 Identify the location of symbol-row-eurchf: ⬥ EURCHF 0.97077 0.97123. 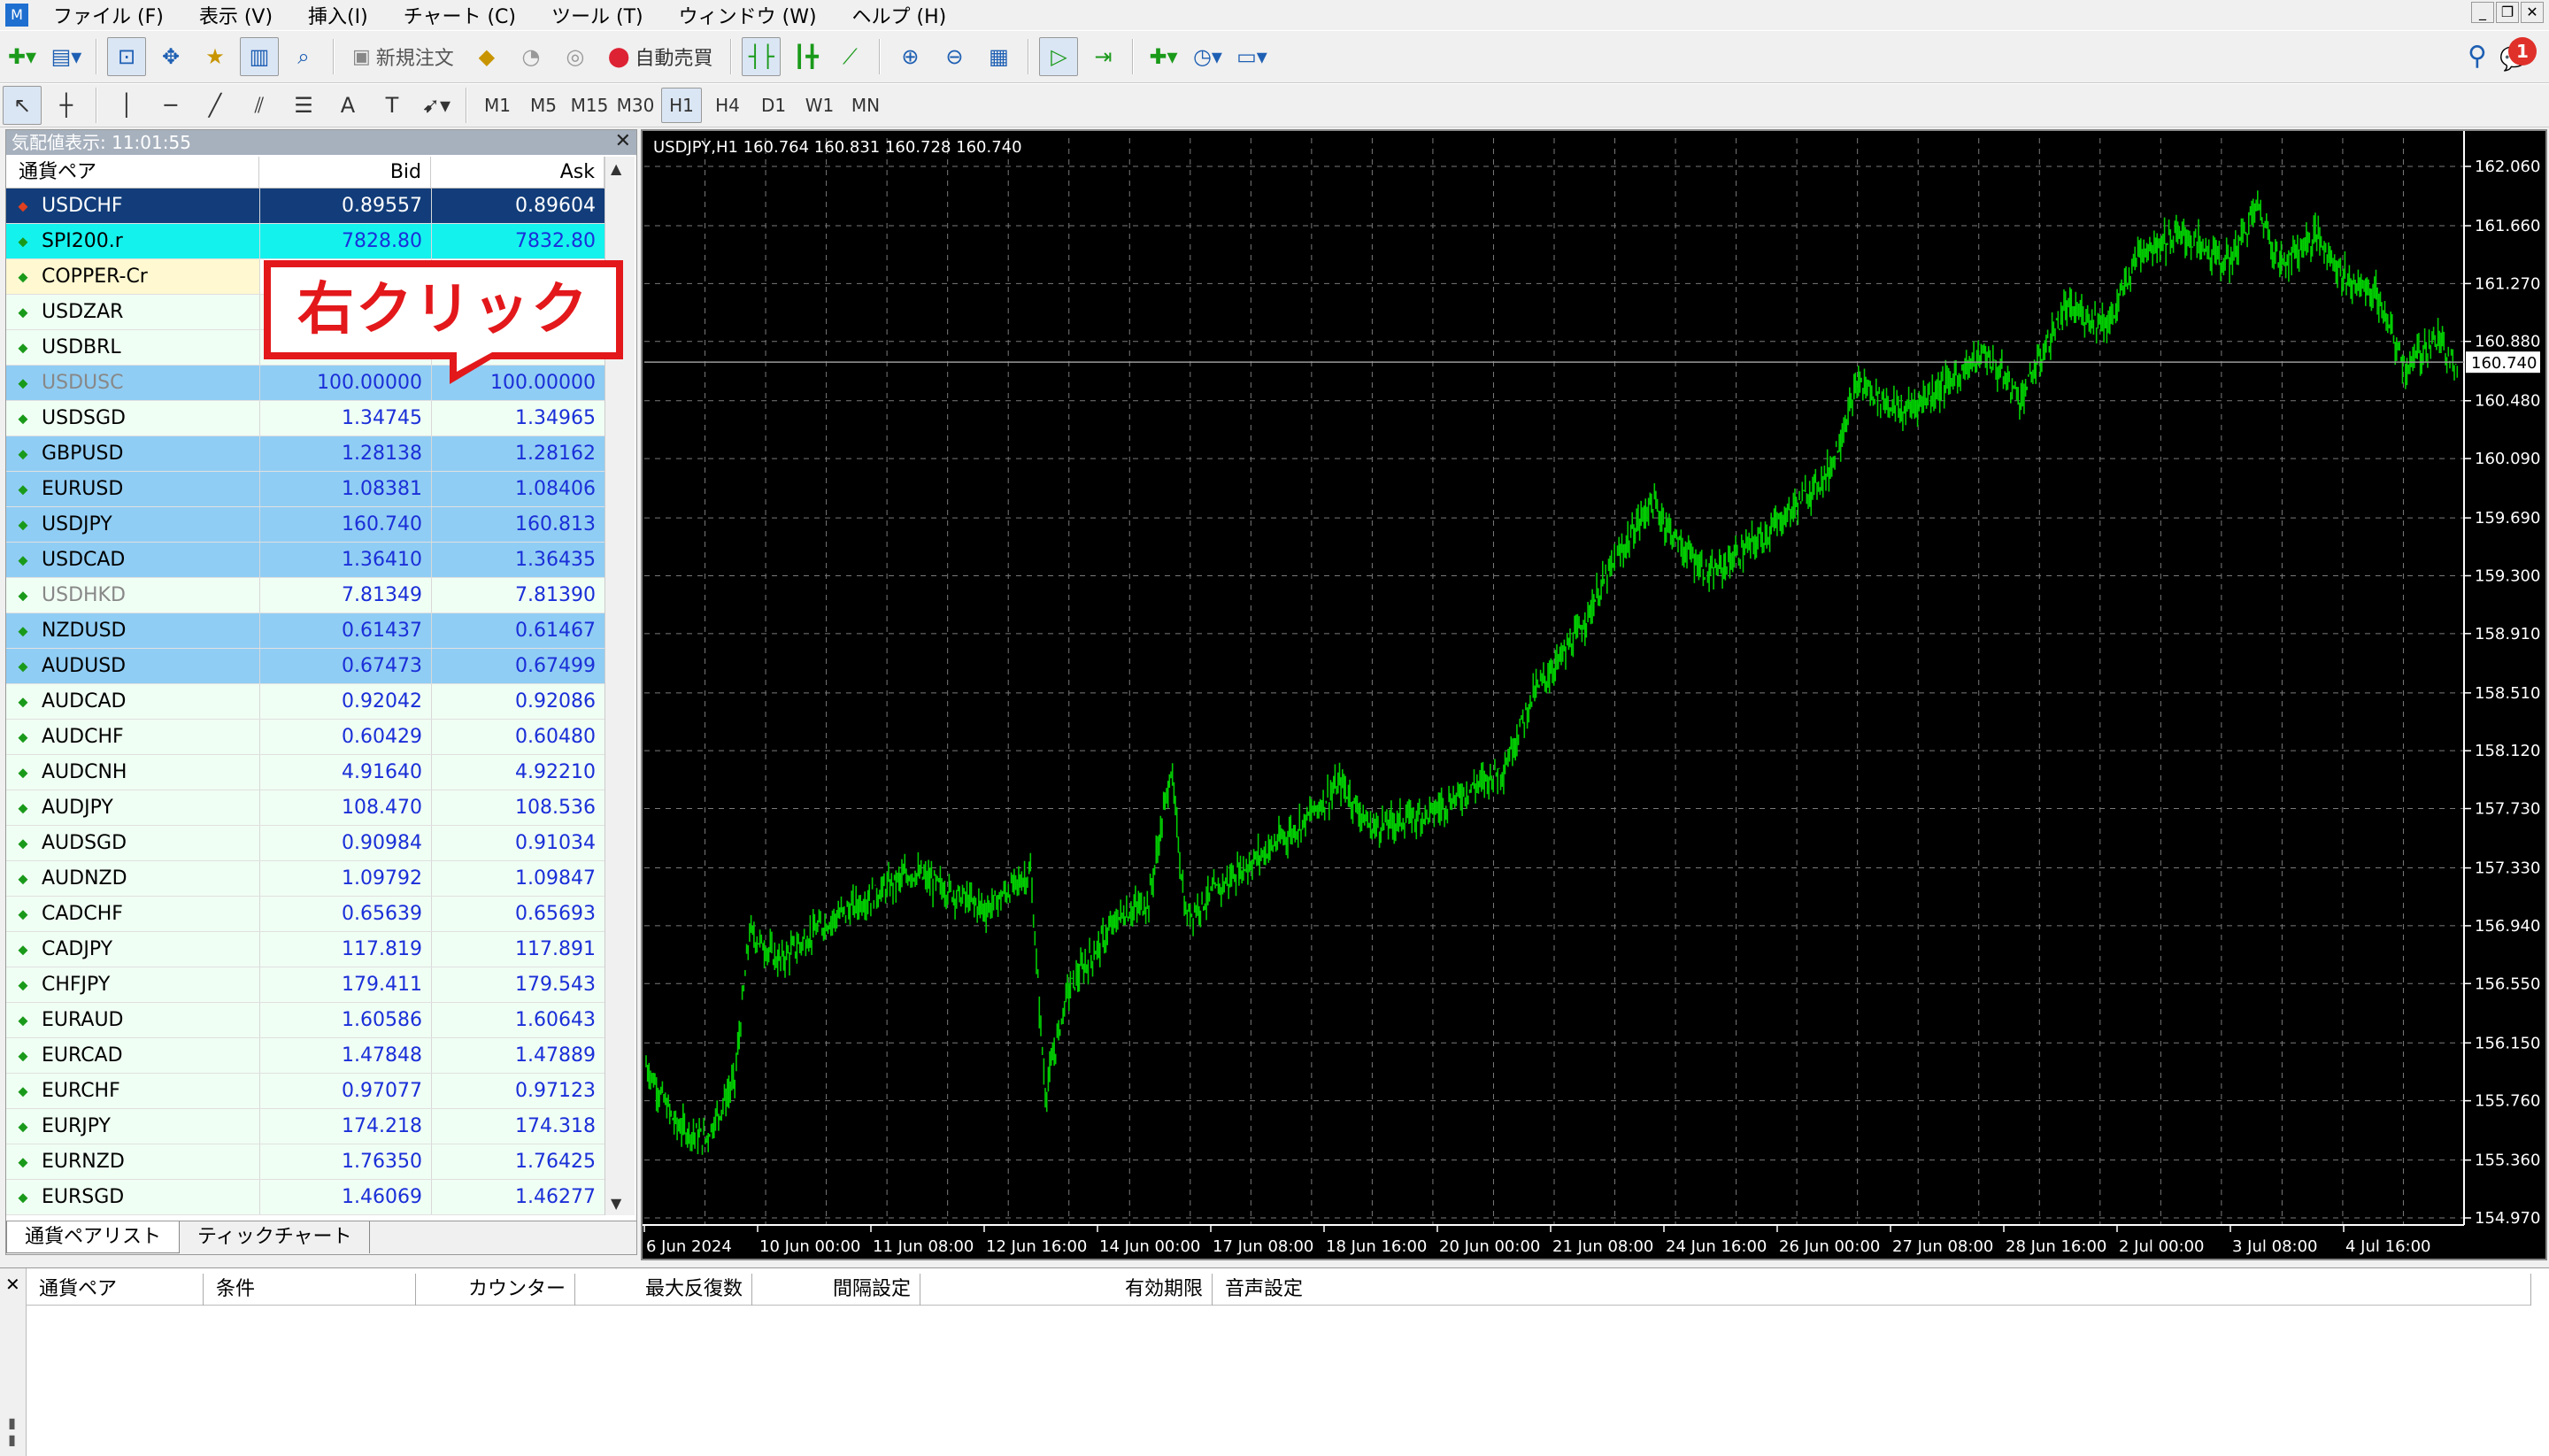
(306, 1091).